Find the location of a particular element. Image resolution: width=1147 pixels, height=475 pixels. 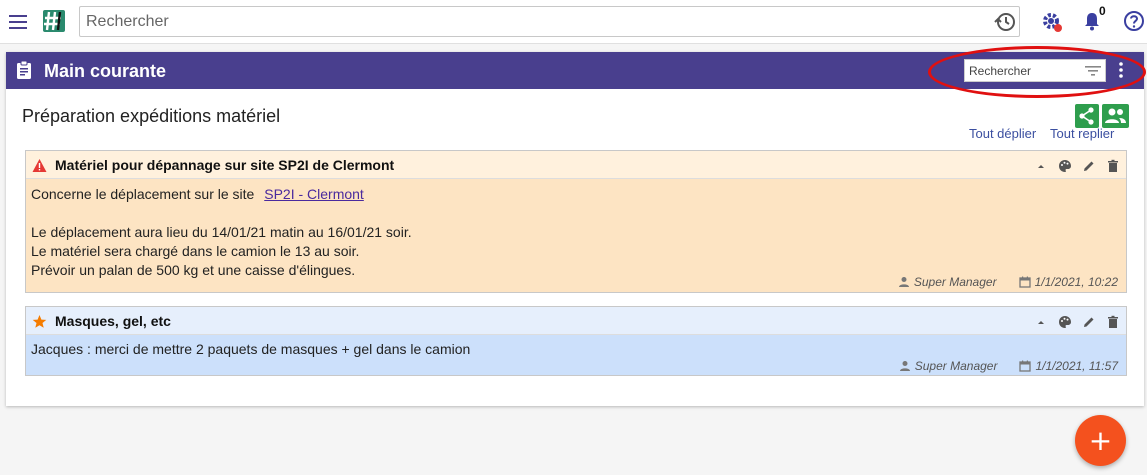

top-bar: 0 is located at coordinates (573, 22).